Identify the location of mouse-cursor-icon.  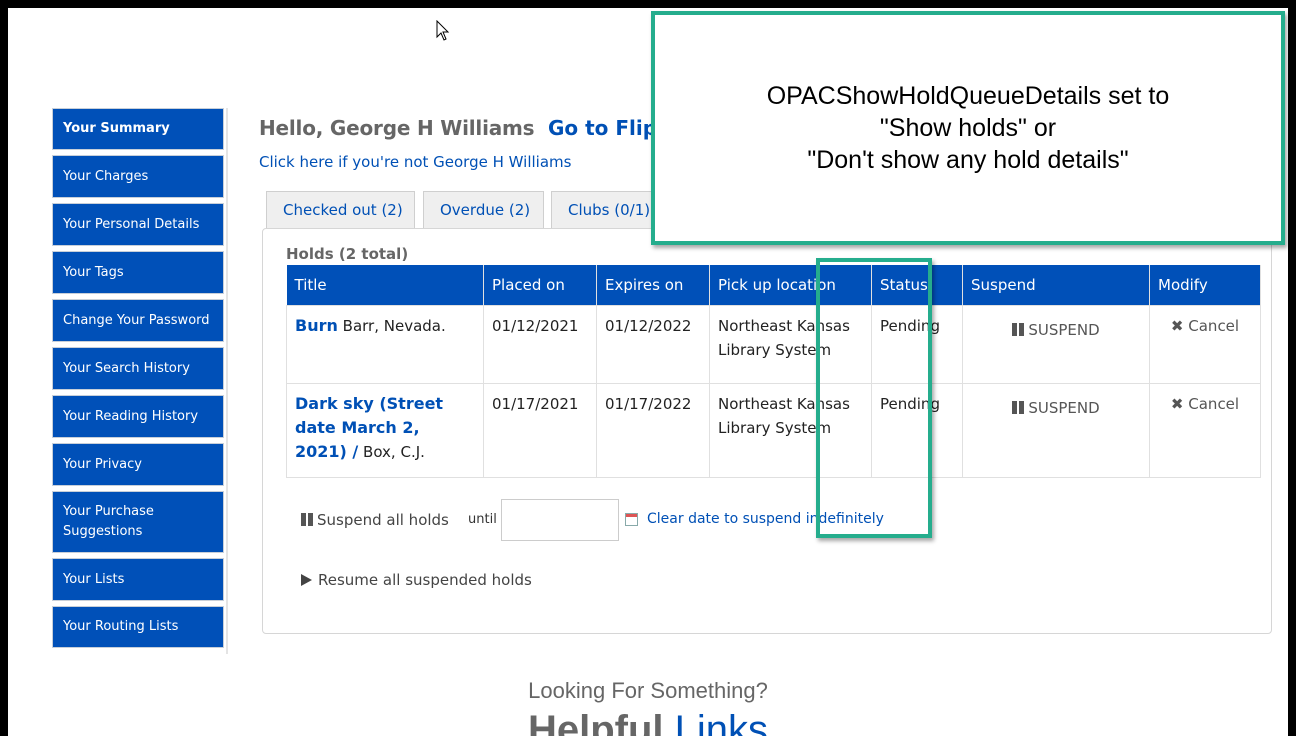
(443, 30).